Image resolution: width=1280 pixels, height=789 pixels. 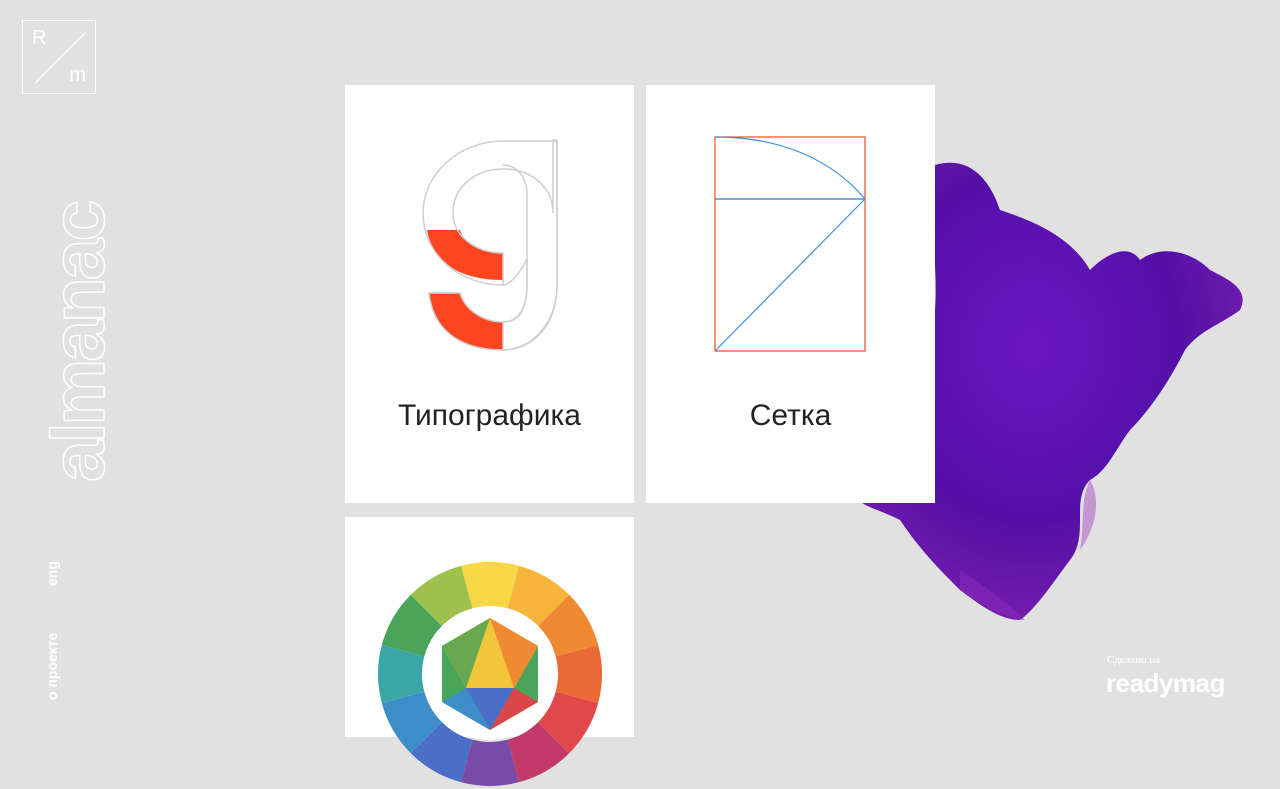 What do you see at coordinates (490, 245) in the screenshot?
I see `typography-g-icon` at bounding box center [490, 245].